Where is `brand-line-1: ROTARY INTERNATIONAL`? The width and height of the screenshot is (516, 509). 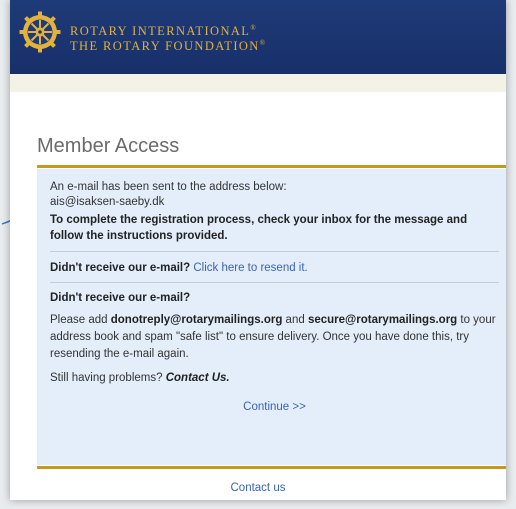
brand-line-1: ROTARY INTERNATIONAL is located at coordinates (160, 31).